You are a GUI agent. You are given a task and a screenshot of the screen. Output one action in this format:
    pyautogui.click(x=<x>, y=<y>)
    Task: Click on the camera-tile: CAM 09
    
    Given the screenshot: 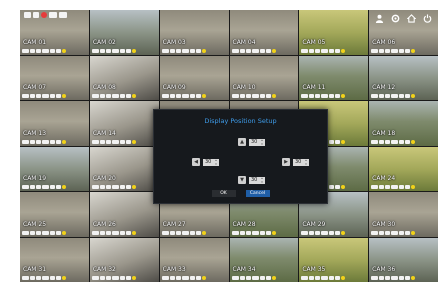 What is the action you would take?
    pyautogui.click(x=194, y=77)
    